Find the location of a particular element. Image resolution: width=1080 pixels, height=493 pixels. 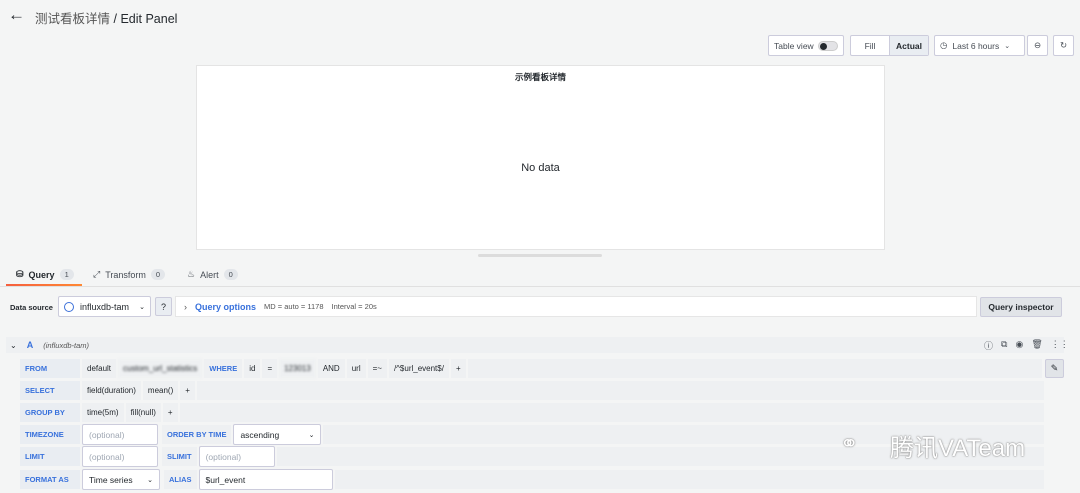

chevron-right-icon: › is located at coordinates (185, 306).